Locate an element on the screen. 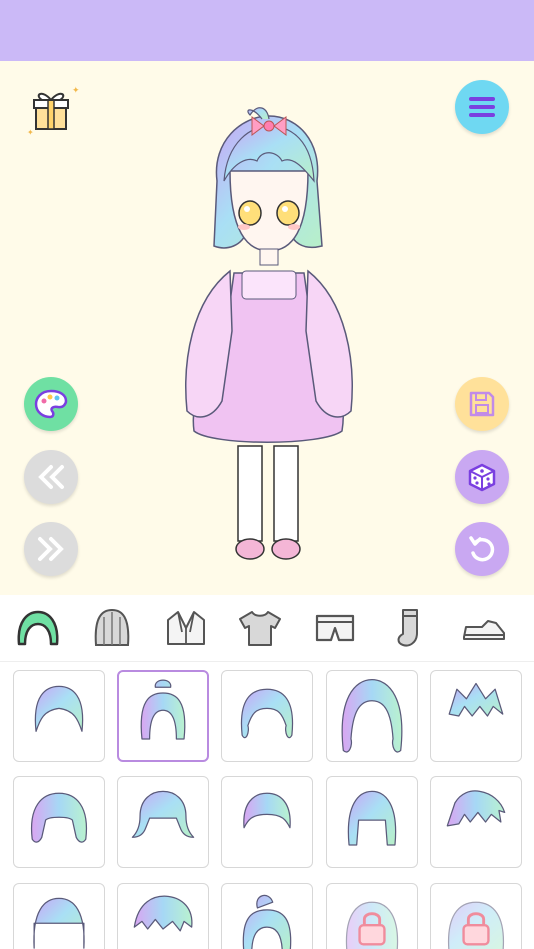 Image resolution: width=534 pixels, height=949 pixels. jacket-icon is located at coordinates (186, 628).